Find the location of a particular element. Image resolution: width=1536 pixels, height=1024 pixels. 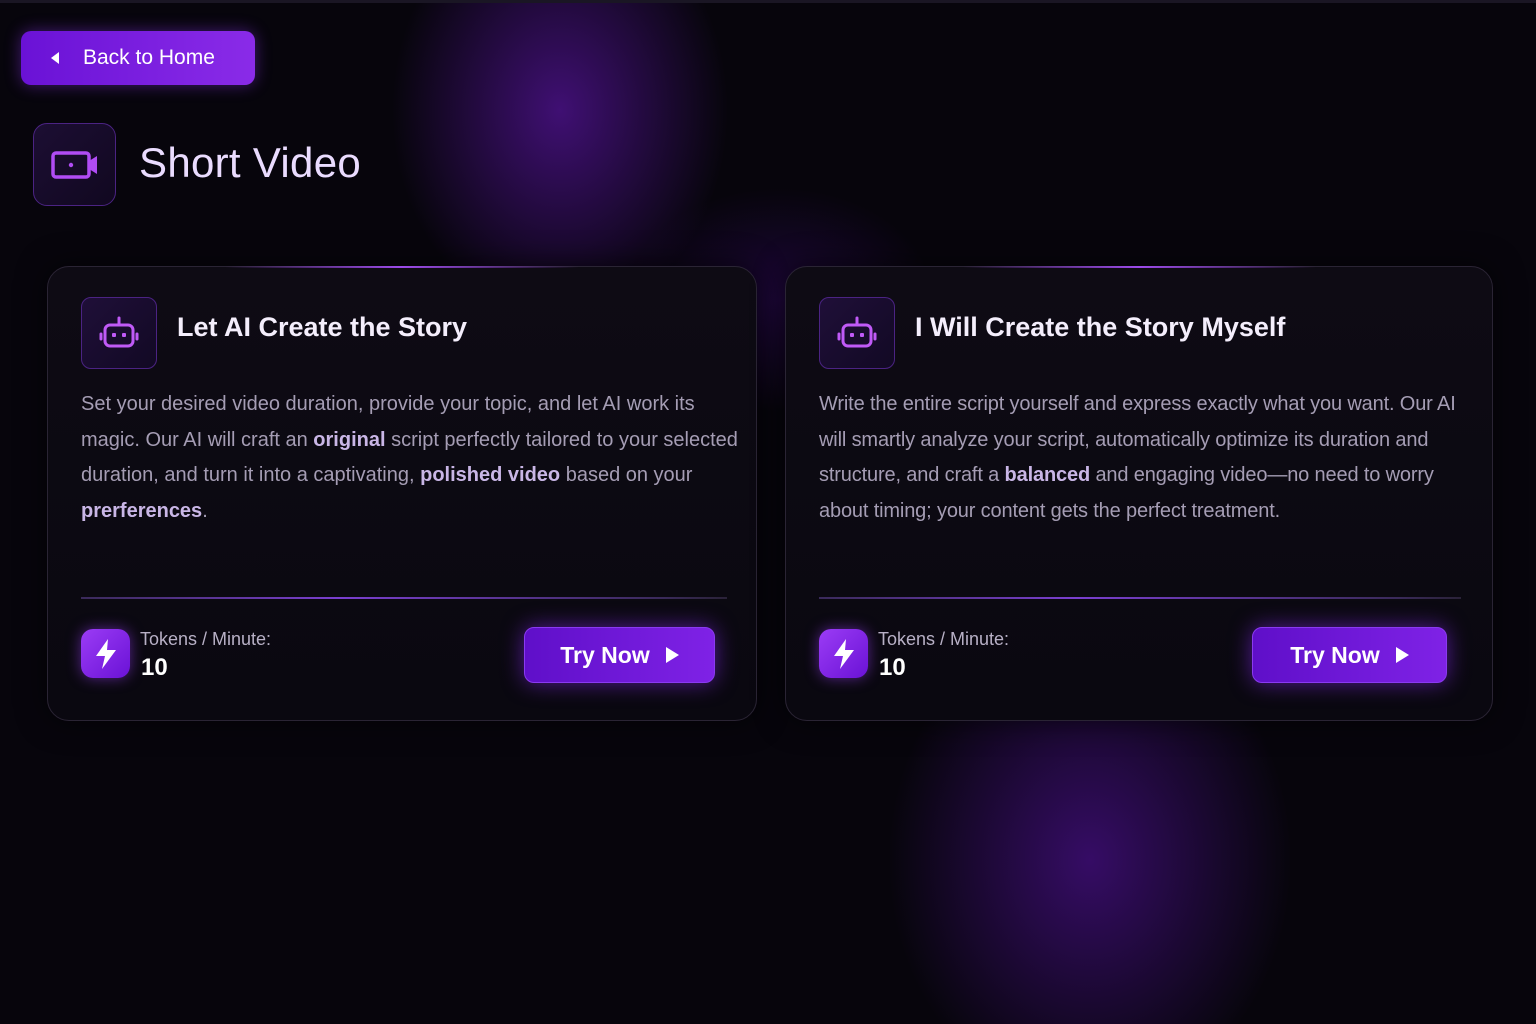

back-to-home-label: Back to Home is located at coordinates (149, 57).